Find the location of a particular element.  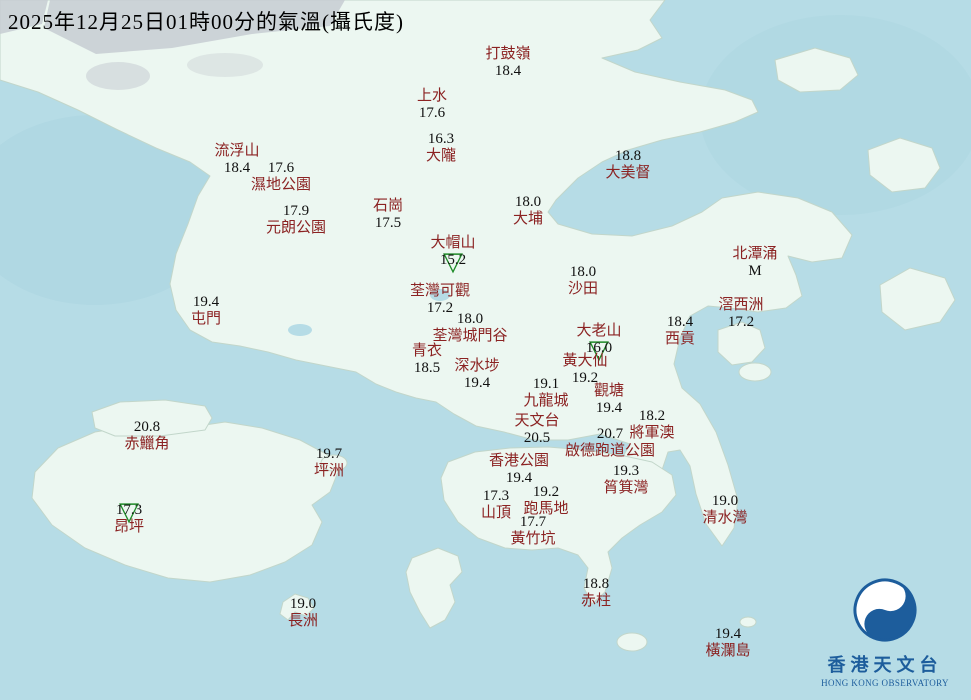

station-temp: 20.8 is located at coordinates (147, 427).